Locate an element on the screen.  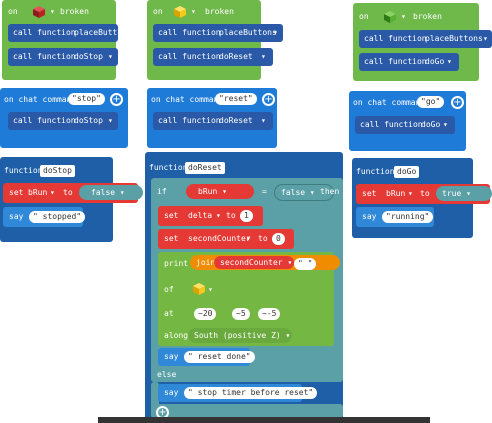
function-name-field: doGo is located at coordinates (407, 172).